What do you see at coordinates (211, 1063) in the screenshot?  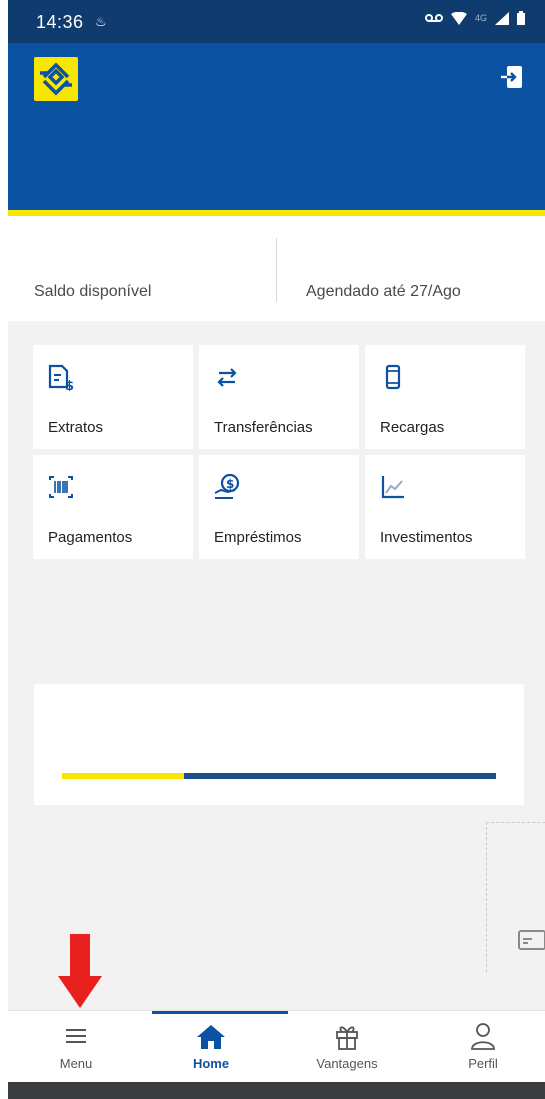 I see `nav-label: Home` at bounding box center [211, 1063].